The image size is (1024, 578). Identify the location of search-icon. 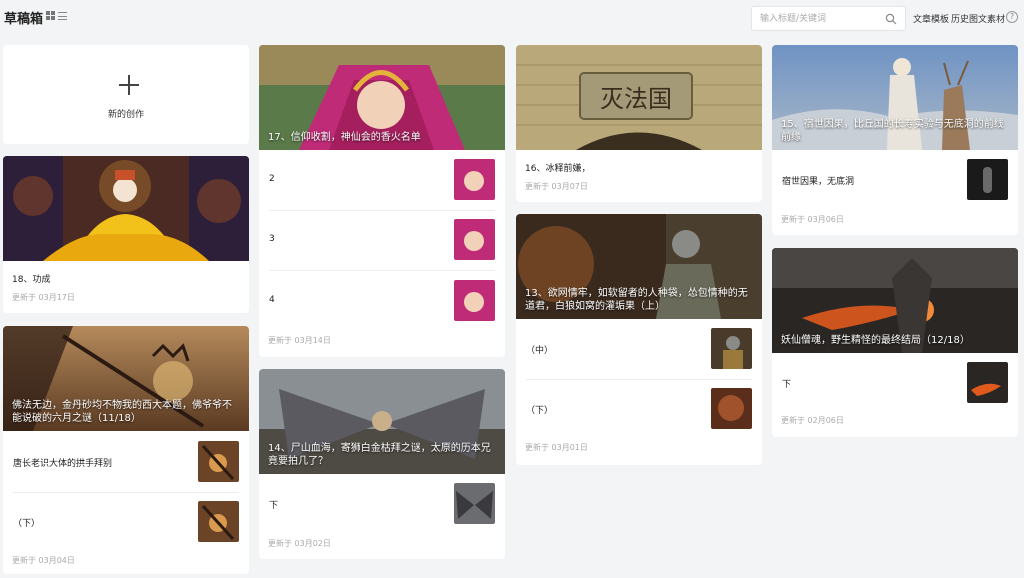
(891, 19).